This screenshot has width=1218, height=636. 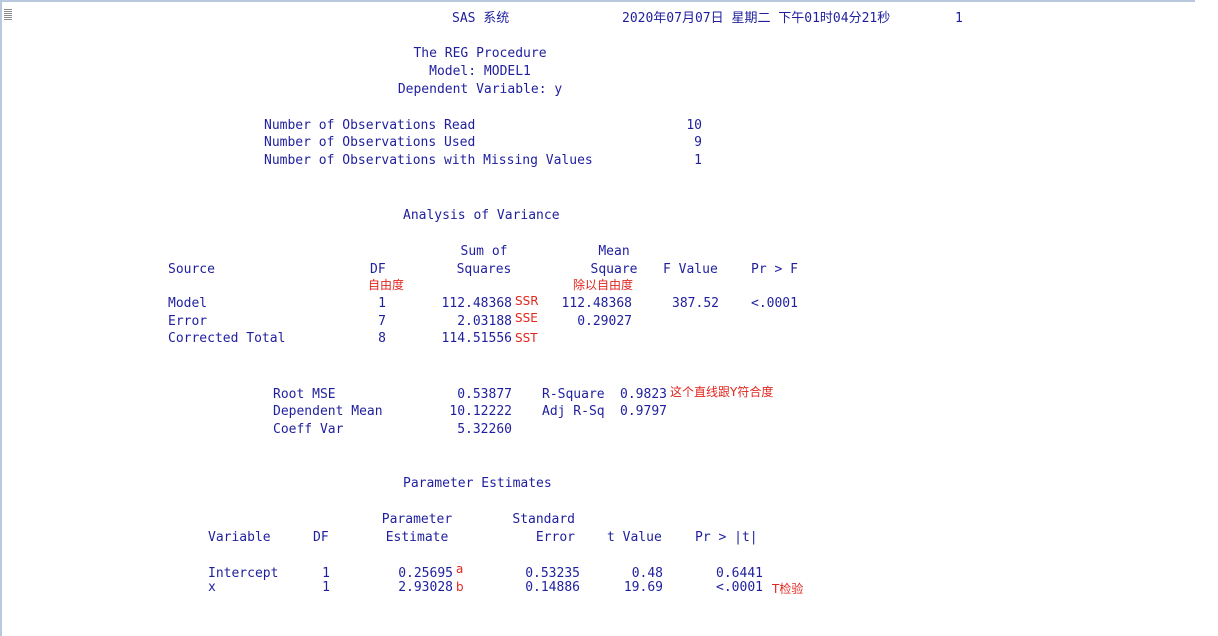 What do you see at coordinates (526, 318) in the screenshot?
I see `annotation-sse: SSE` at bounding box center [526, 318].